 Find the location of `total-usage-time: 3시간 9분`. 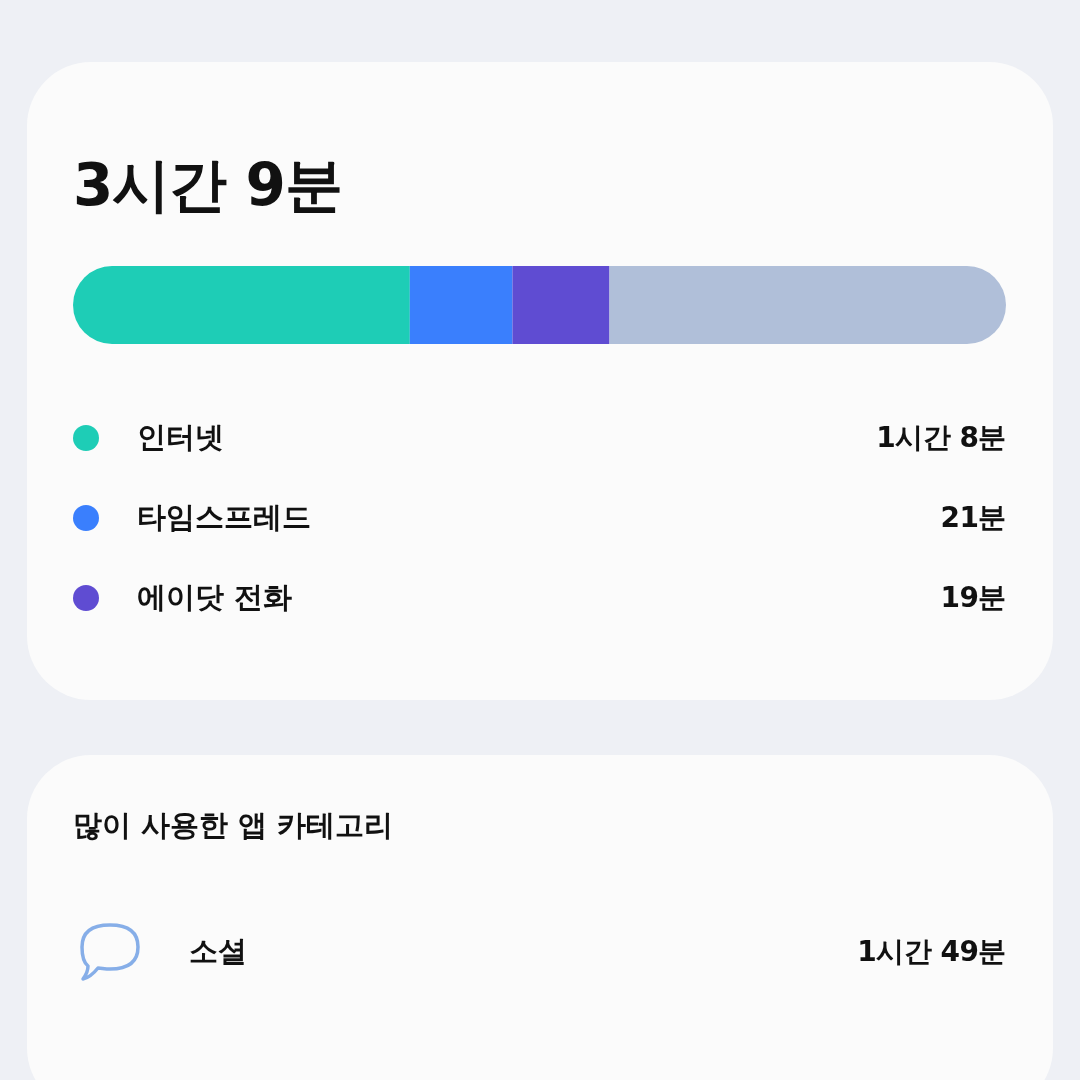

total-usage-time: 3시간 9분 is located at coordinates (207, 185).